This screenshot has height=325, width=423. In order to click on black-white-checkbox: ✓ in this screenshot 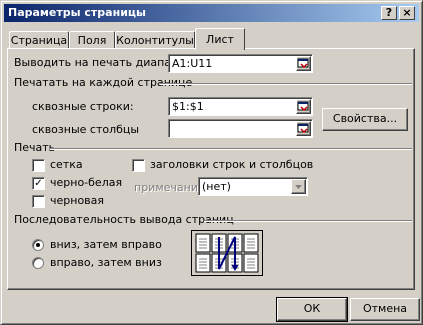, I will do `click(38, 183)`.